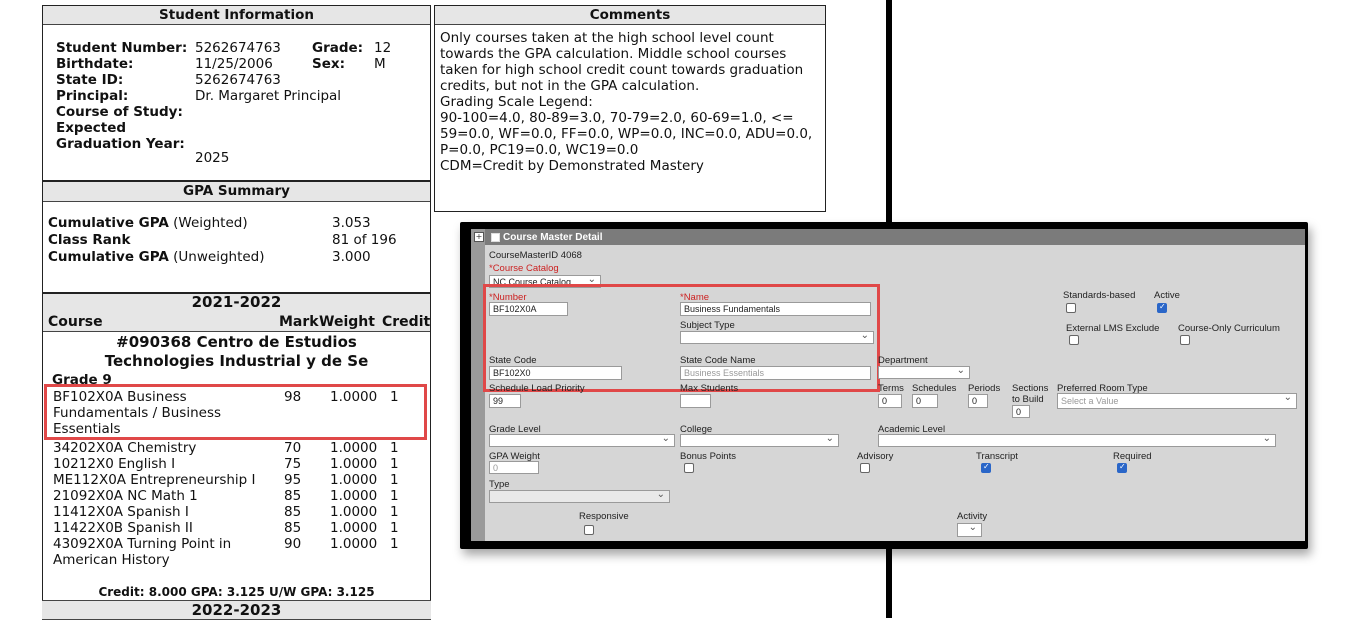 The width and height of the screenshot is (1346, 620). What do you see at coordinates (579, 496) in the screenshot?
I see `type-select` at bounding box center [579, 496].